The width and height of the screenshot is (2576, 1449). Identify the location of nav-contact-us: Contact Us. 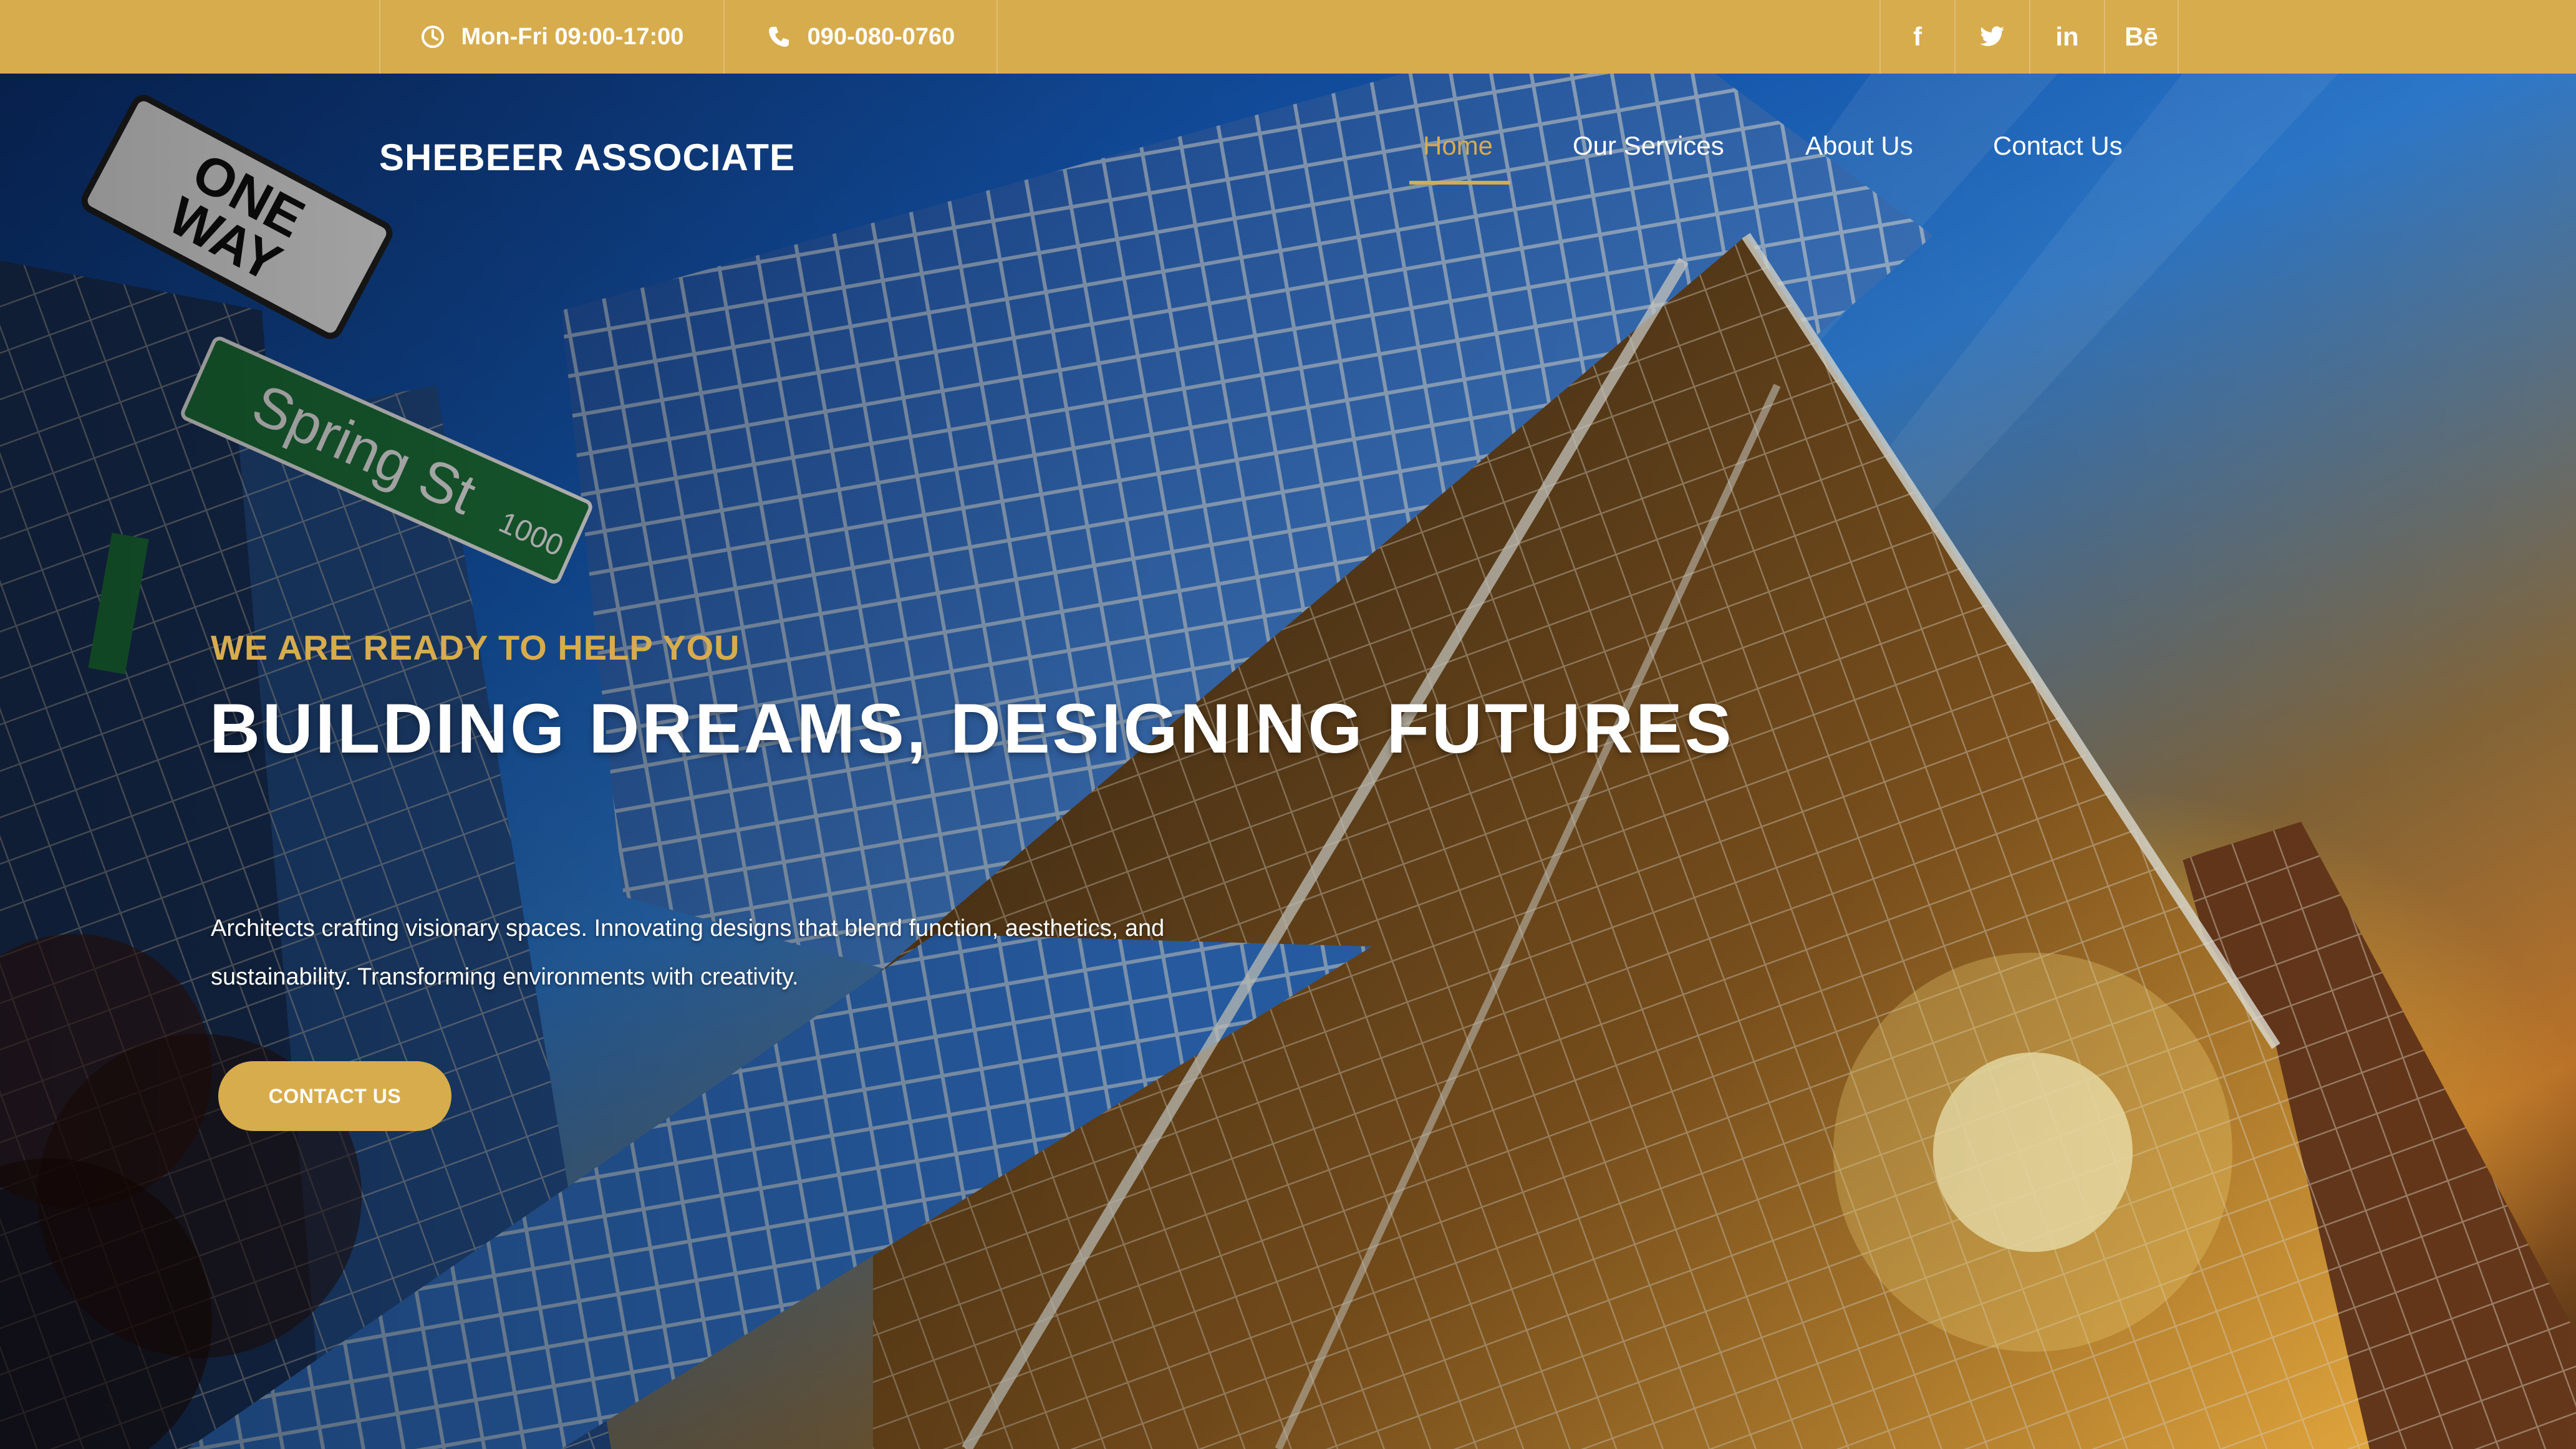
(2058, 146).